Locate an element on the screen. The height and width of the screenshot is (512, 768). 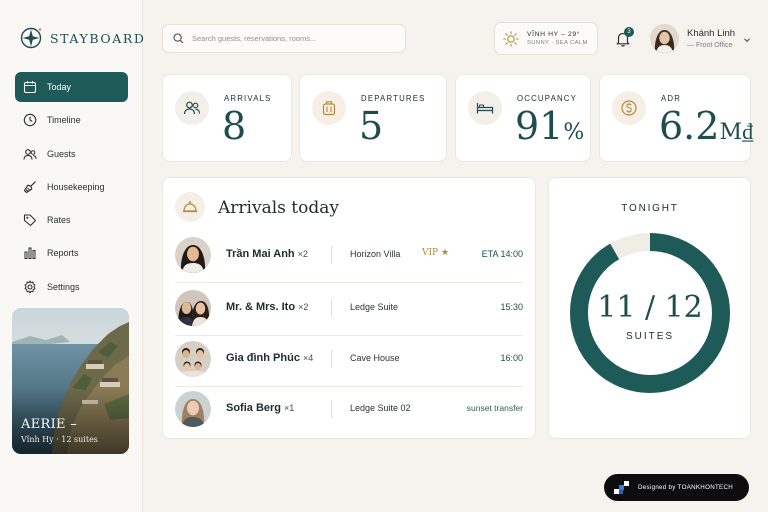
avatar is located at coordinates (664, 38).